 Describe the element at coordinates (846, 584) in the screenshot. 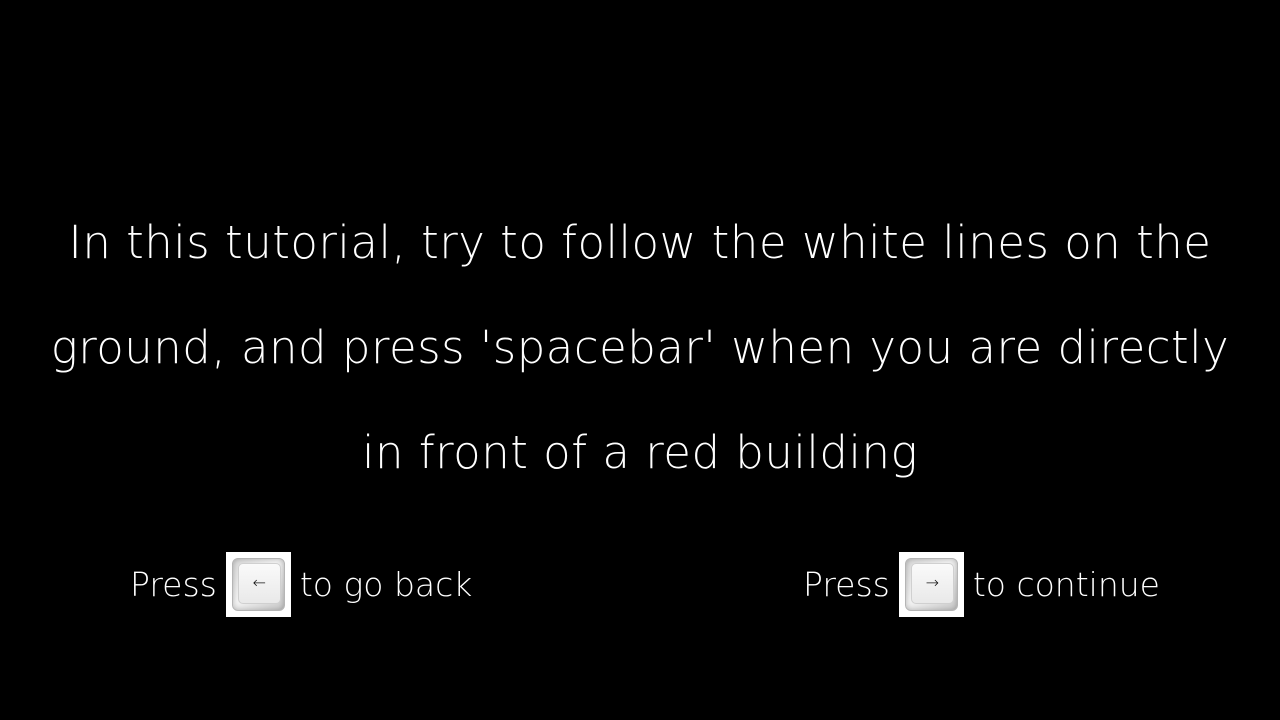

I see `continue-prefix: Press` at that location.